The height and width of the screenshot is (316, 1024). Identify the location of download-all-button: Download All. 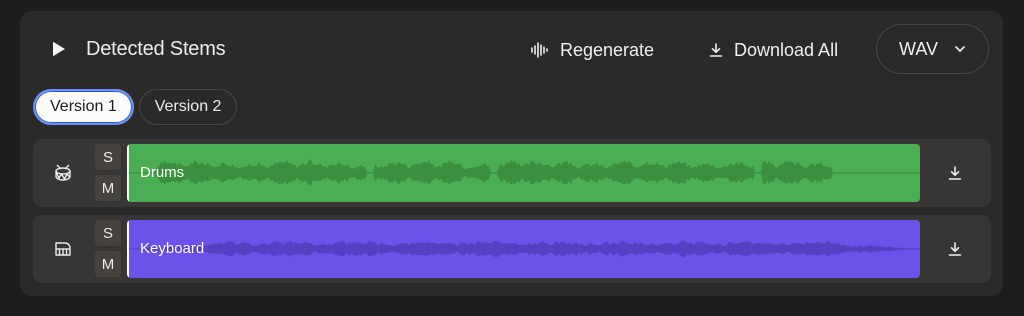
(773, 50).